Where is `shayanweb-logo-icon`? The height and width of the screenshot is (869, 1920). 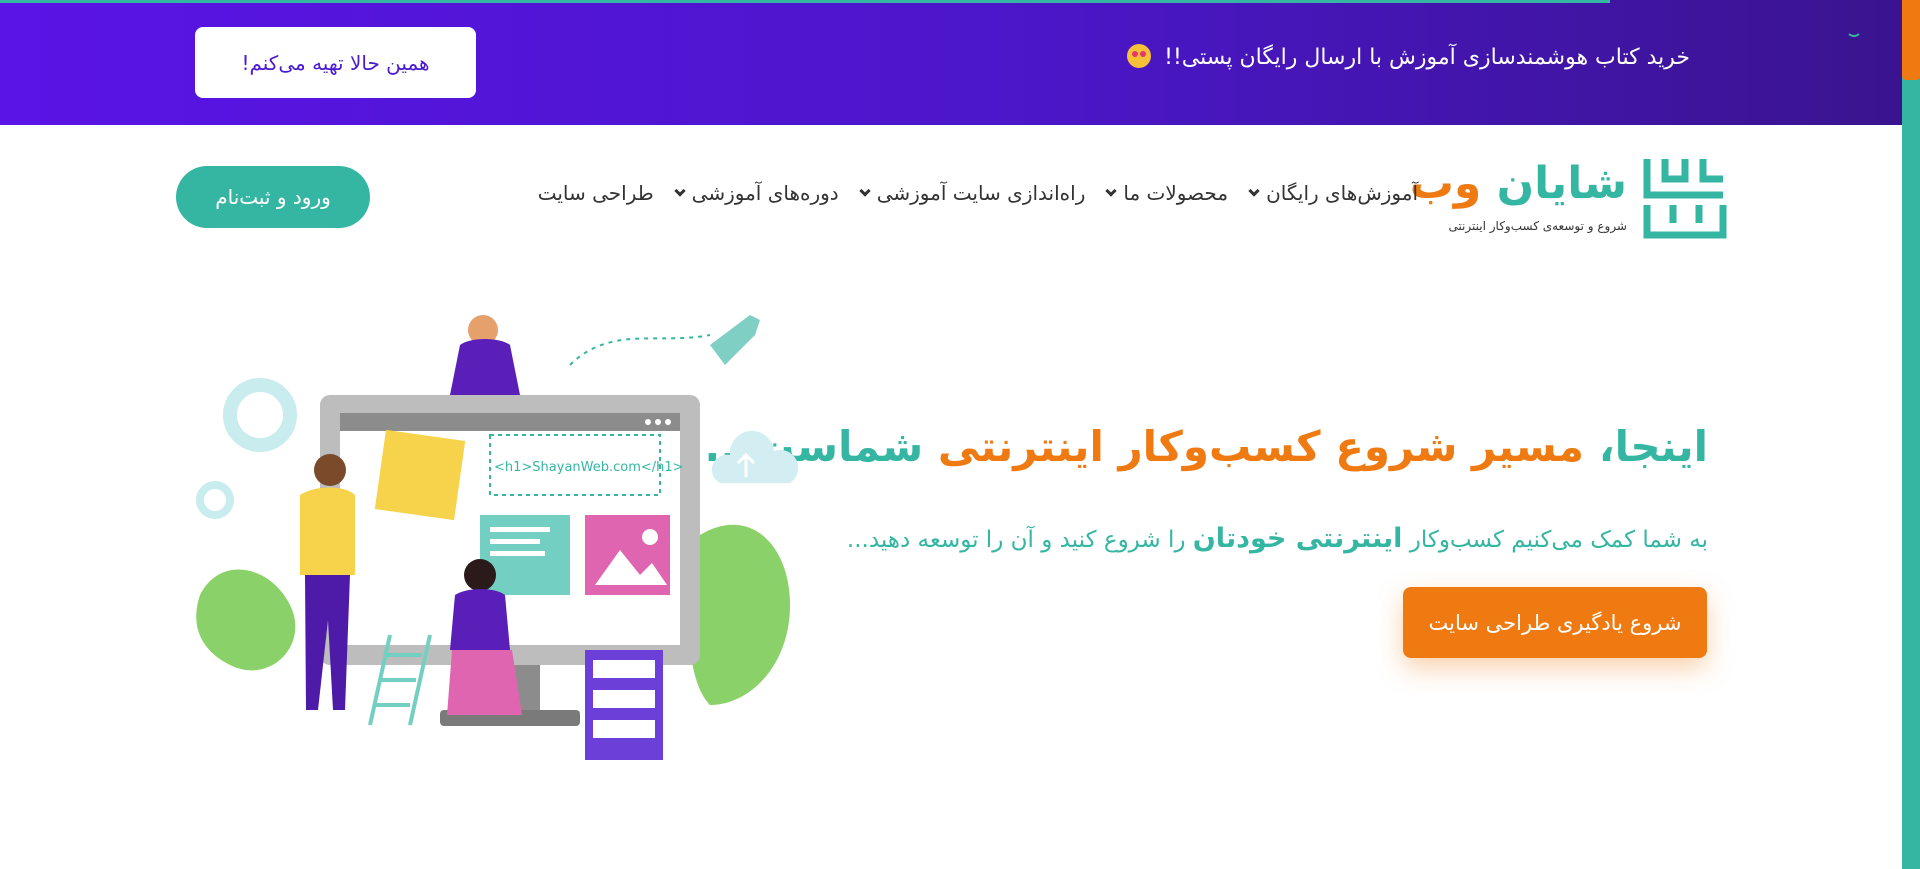
shayanweb-logo-icon is located at coordinates (1685, 197).